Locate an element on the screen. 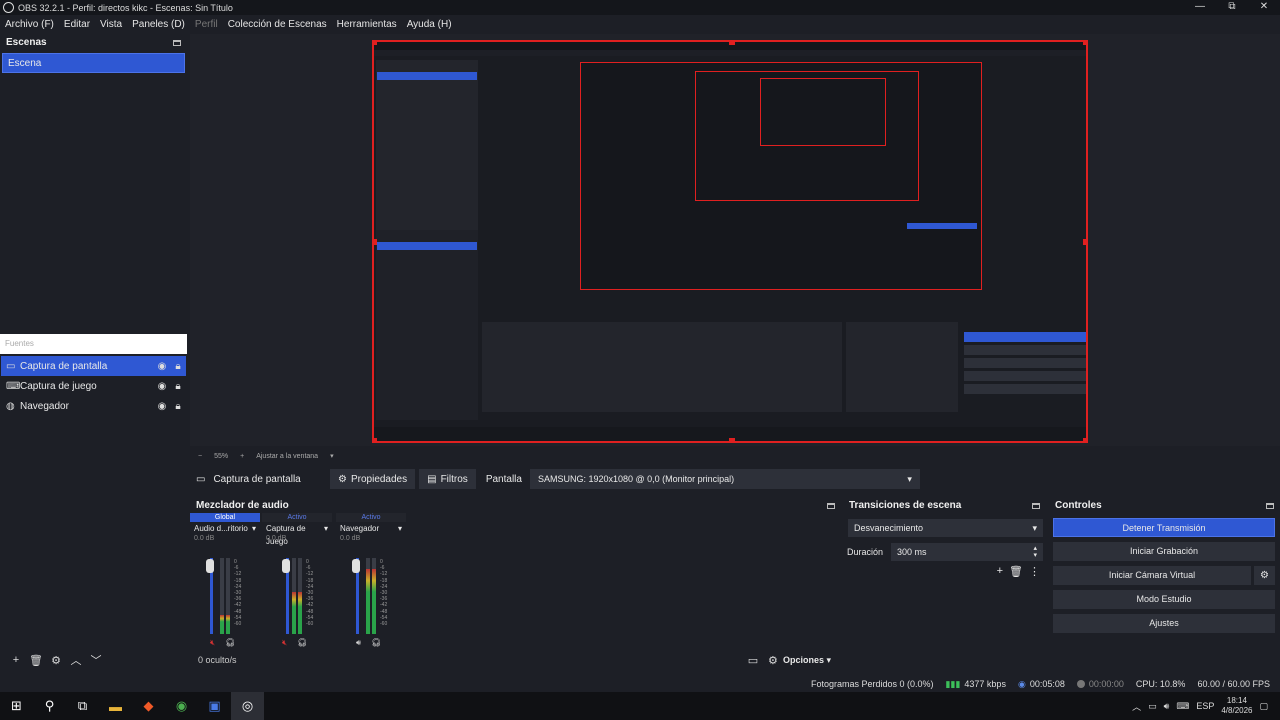 This screenshot has height=720, width=1280. task-view-icon: ⧉ is located at coordinates (82, 706).